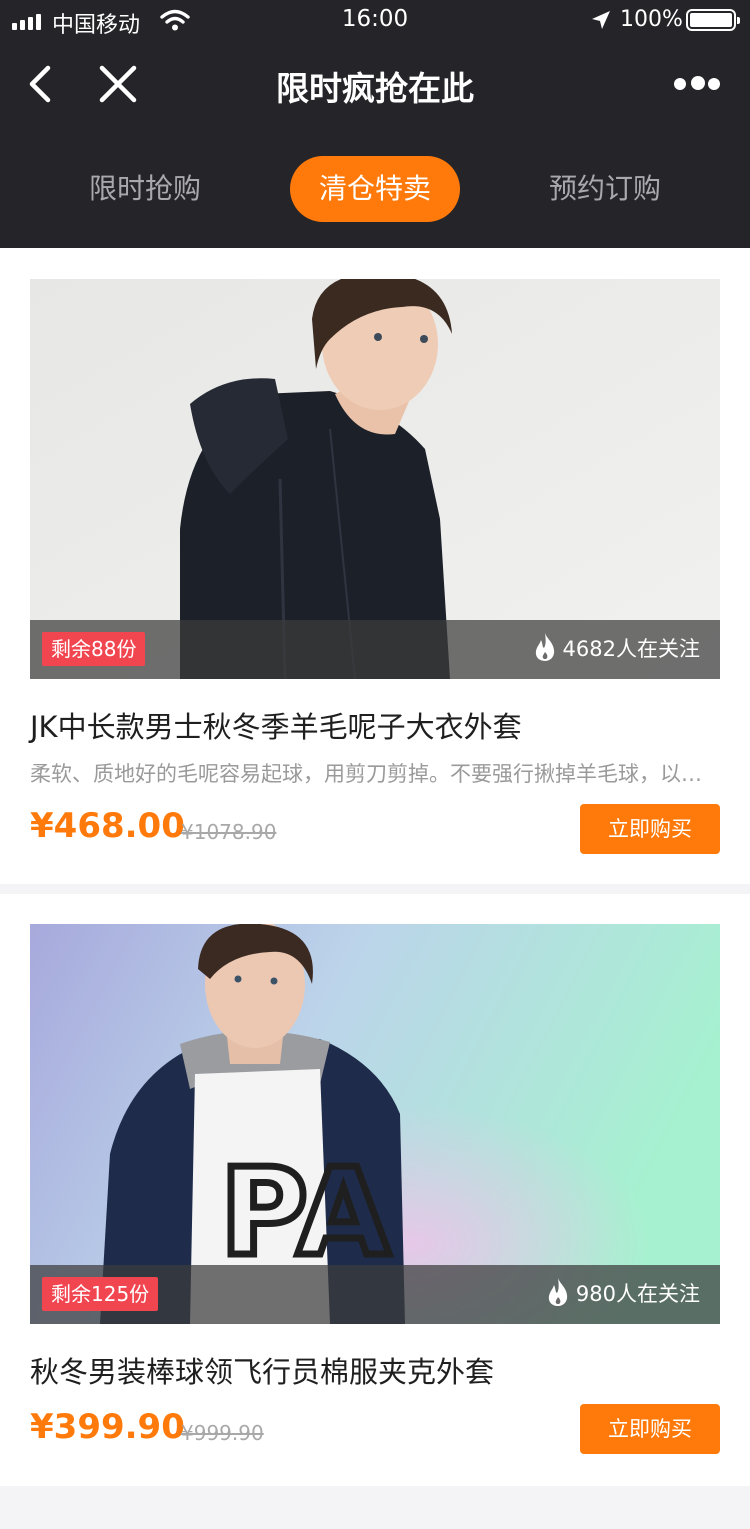 This screenshot has height=1529, width=750. Describe the element at coordinates (713, 20) in the screenshot. I see `battery-icon` at that location.